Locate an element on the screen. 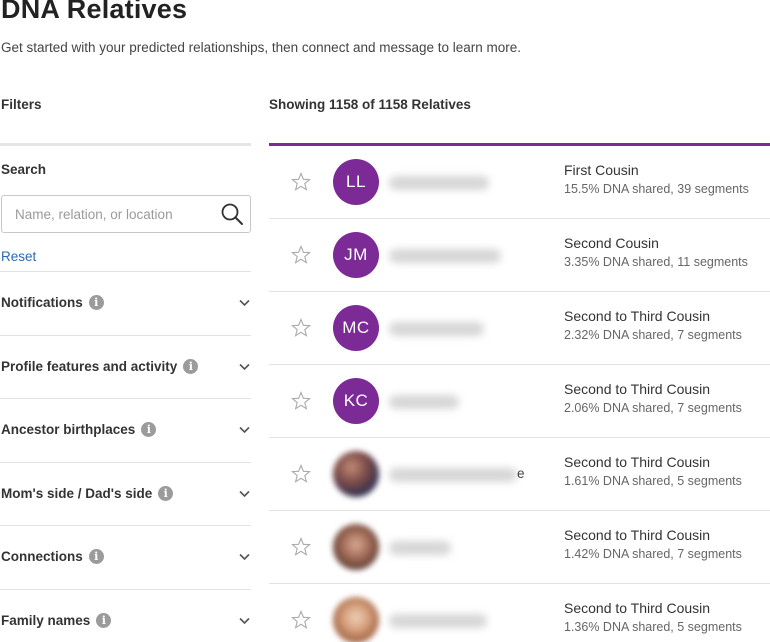 This screenshot has height=642, width=770. name-fragment: e is located at coordinates (521, 473).